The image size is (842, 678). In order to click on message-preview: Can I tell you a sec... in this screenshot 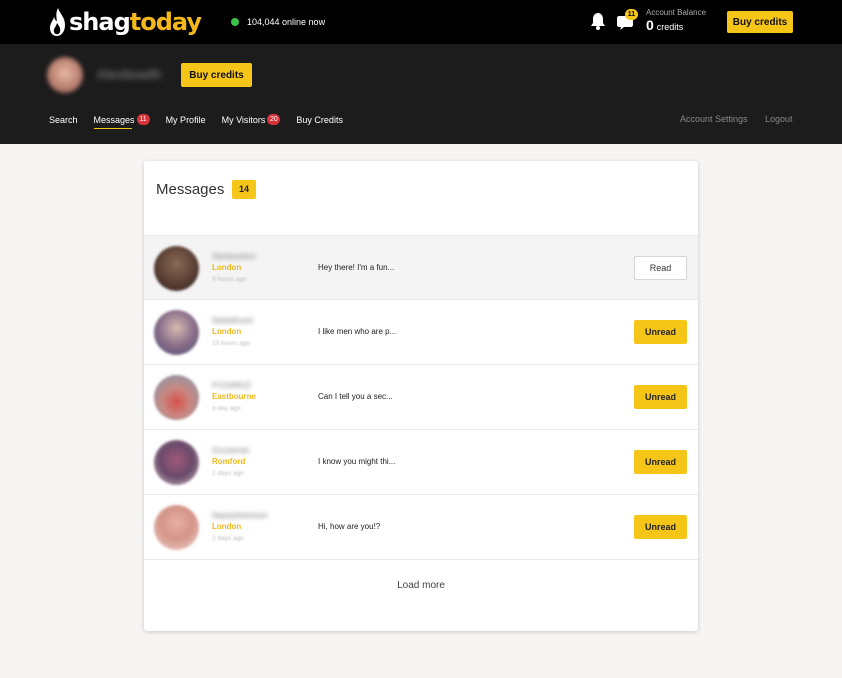, I will do `click(355, 396)`.